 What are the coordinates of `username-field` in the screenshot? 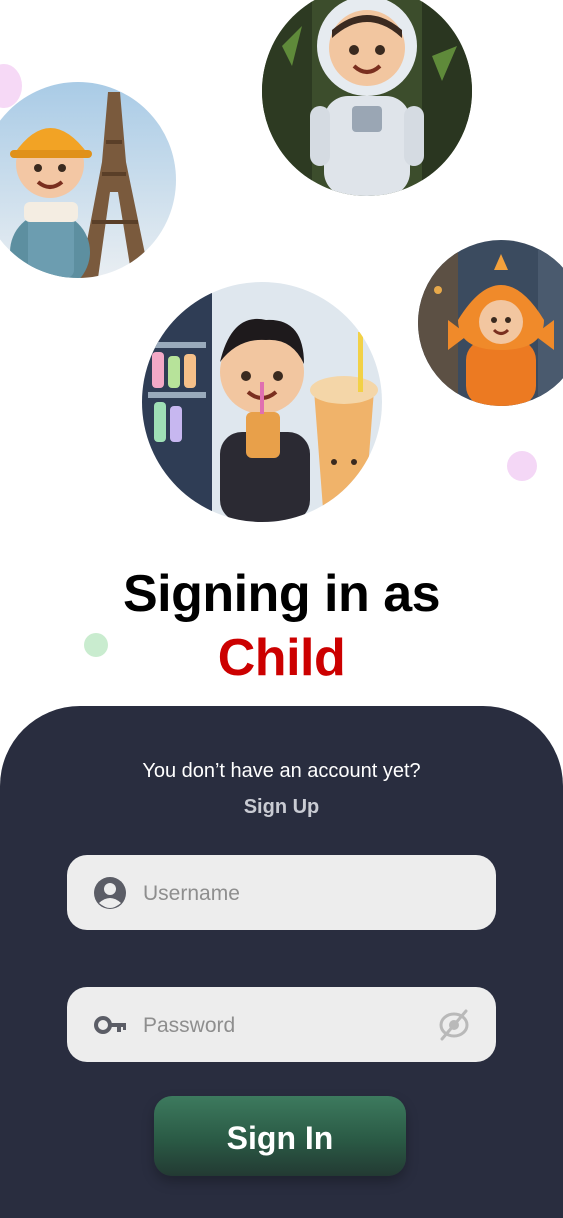 It's located at (281, 893).